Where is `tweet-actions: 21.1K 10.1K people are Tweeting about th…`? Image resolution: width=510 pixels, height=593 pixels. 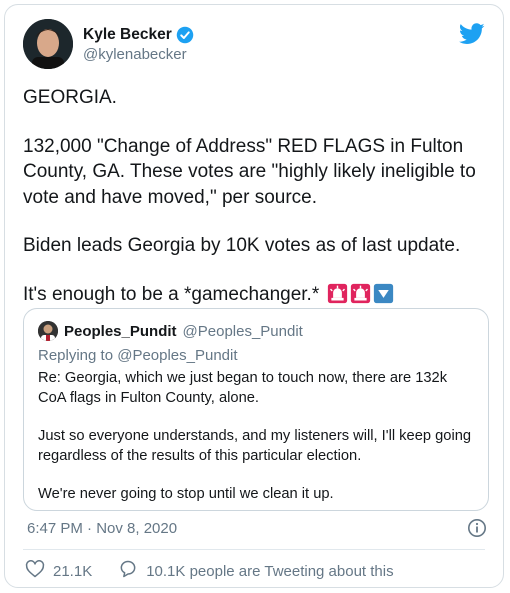 tweet-actions: 21.1K 10.1K people are Tweeting about th… is located at coordinates (222, 571).